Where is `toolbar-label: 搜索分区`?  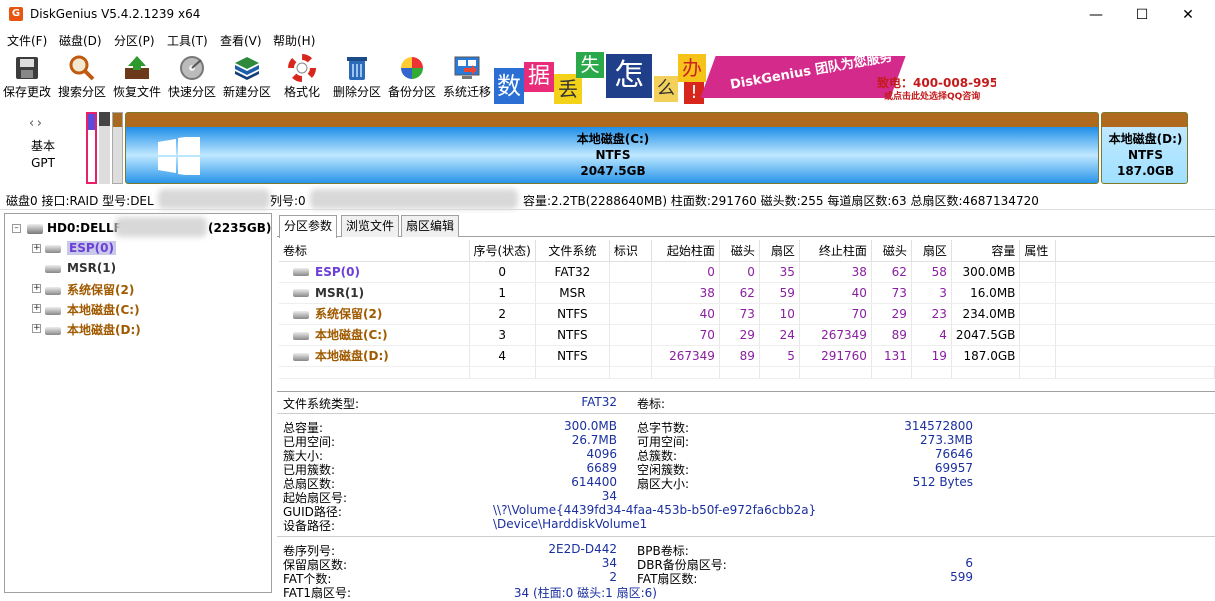 toolbar-label: 搜索分区 is located at coordinates (81, 92).